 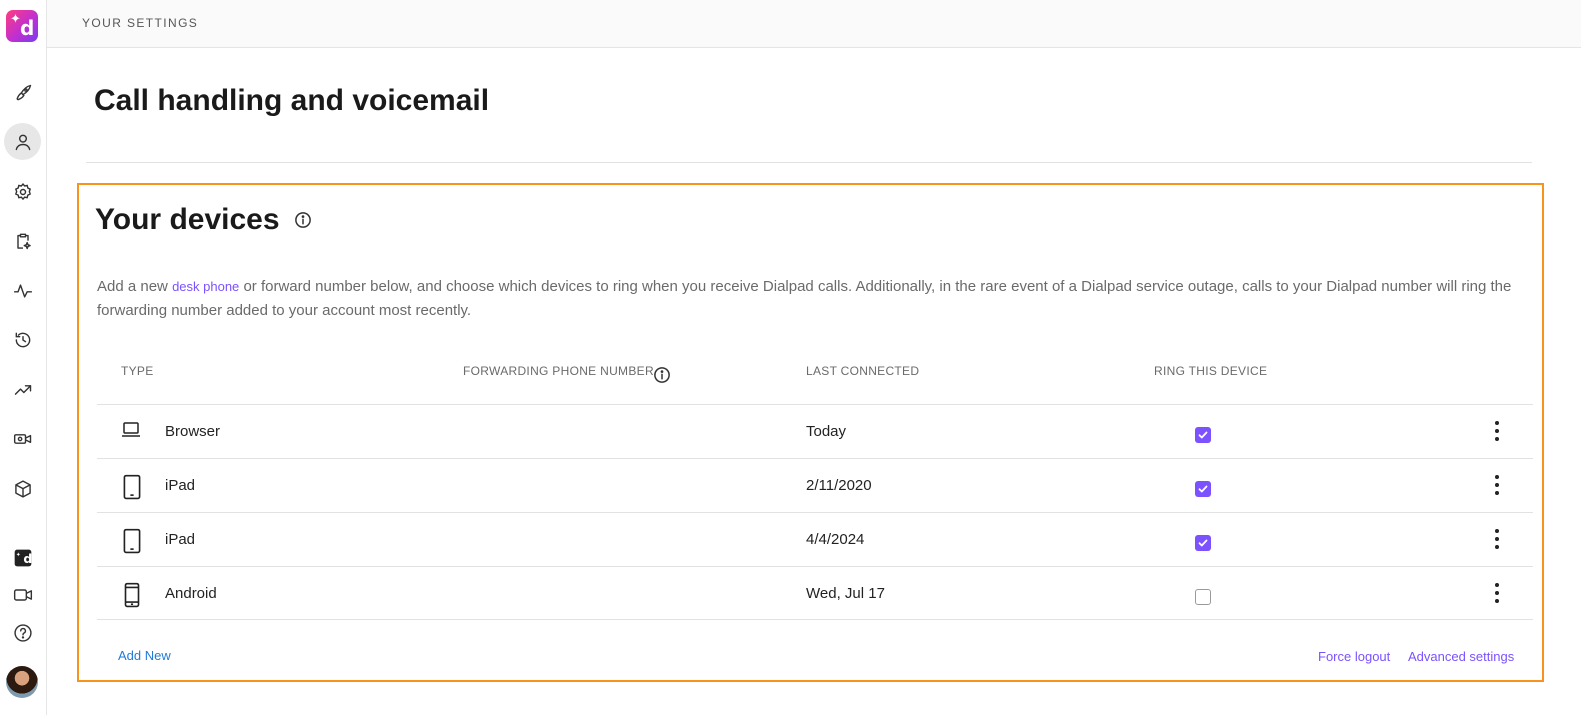 I want to click on dialpad-logo: ✦ d, so click(x=22, y=26).